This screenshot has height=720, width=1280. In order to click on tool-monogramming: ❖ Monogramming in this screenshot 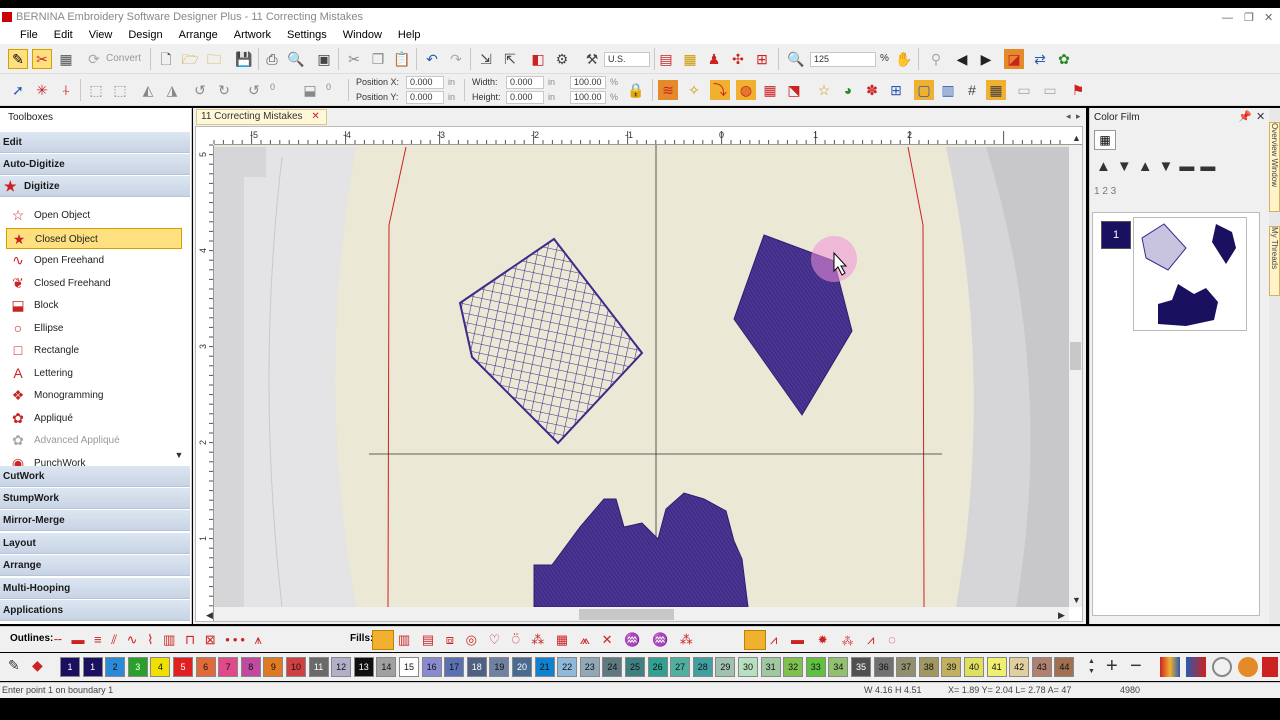, I will do `click(94, 395)`.